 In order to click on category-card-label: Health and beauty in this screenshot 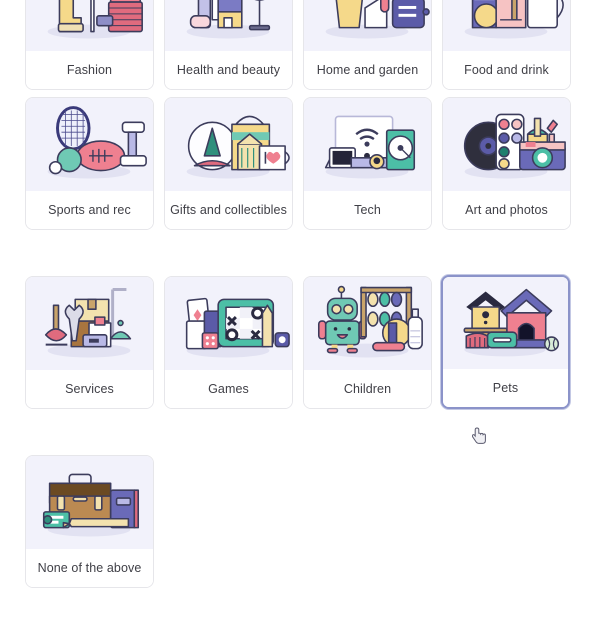, I will do `click(228, 70)`.